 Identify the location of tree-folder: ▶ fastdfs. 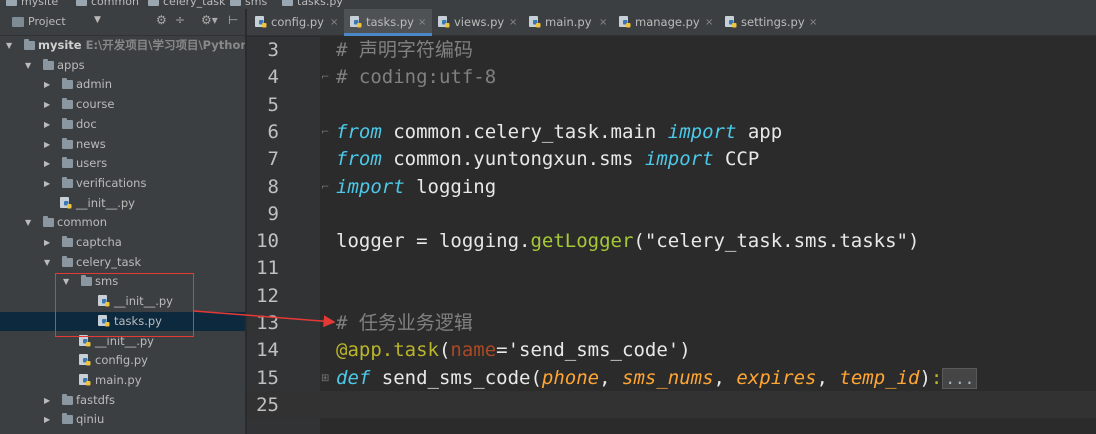
(122, 400).